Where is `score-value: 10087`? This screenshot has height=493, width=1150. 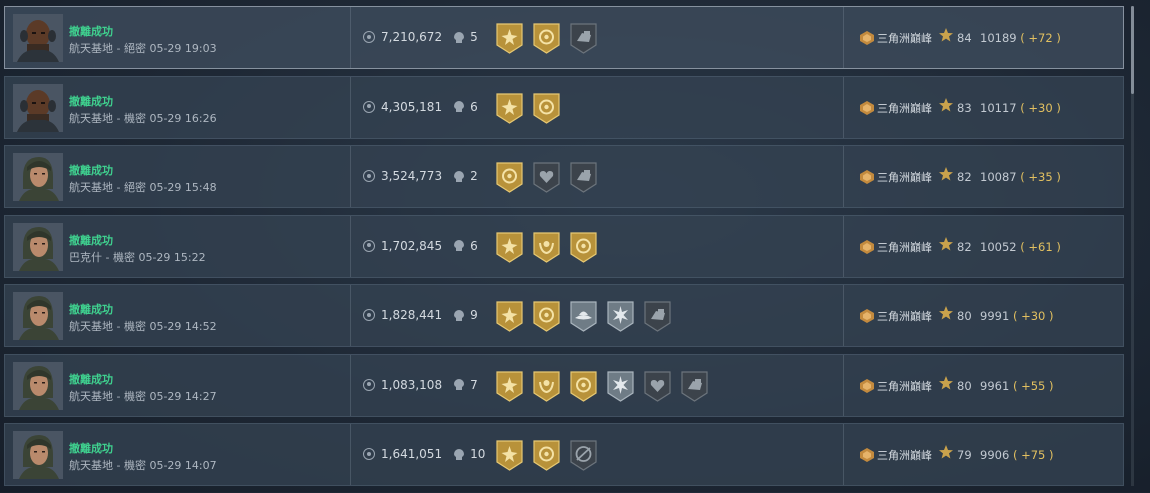 score-value: 10087 is located at coordinates (998, 177).